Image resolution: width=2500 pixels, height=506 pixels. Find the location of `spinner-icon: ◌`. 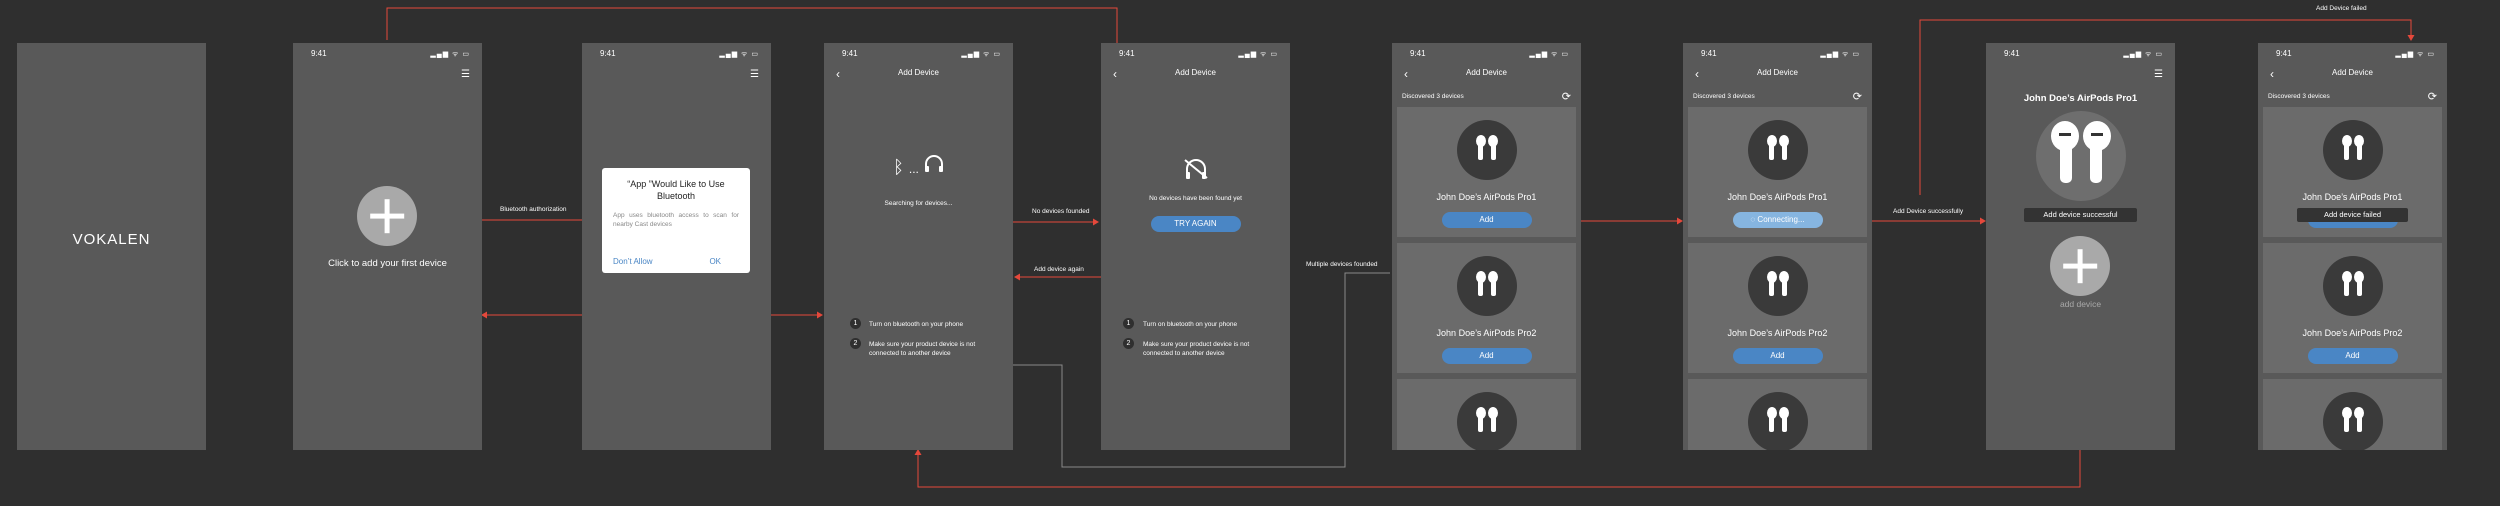

spinner-icon: ◌ is located at coordinates (1753, 219).